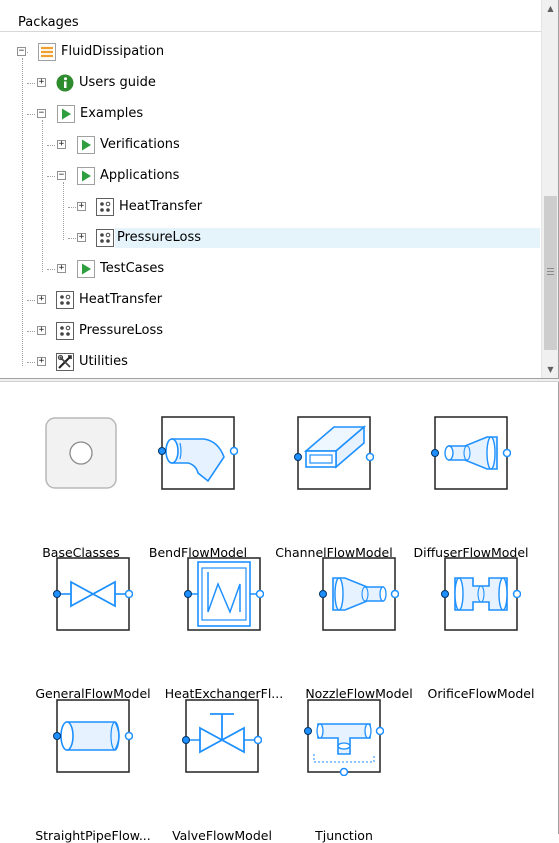 The image size is (559, 843). What do you see at coordinates (270, 300) in the screenshot?
I see `tree-item-heattransfer: + HeatTransfer` at bounding box center [270, 300].